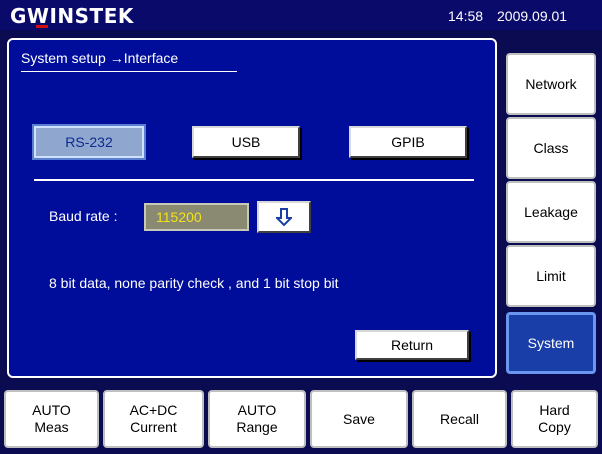 The image size is (602, 454). What do you see at coordinates (412, 345) in the screenshot?
I see `return-button: Return` at bounding box center [412, 345].